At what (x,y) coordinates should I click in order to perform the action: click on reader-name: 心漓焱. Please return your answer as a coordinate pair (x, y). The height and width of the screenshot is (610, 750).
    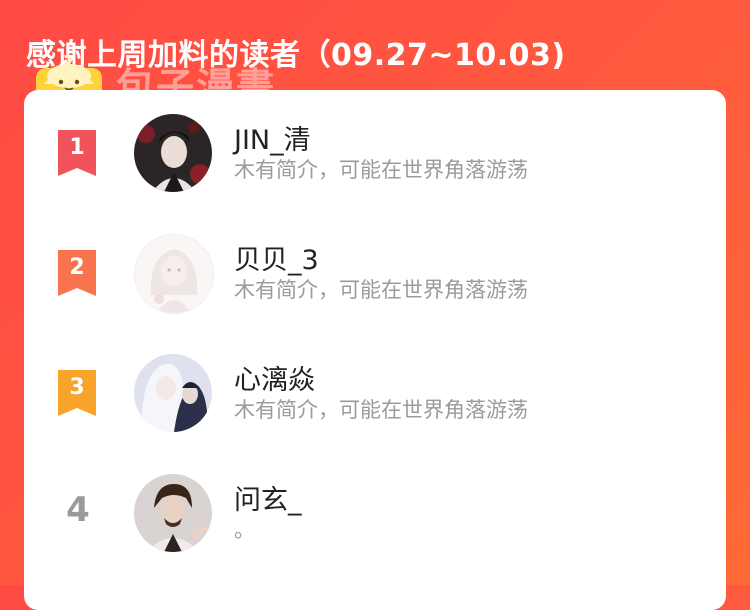
    Looking at the image, I should click on (274, 380).